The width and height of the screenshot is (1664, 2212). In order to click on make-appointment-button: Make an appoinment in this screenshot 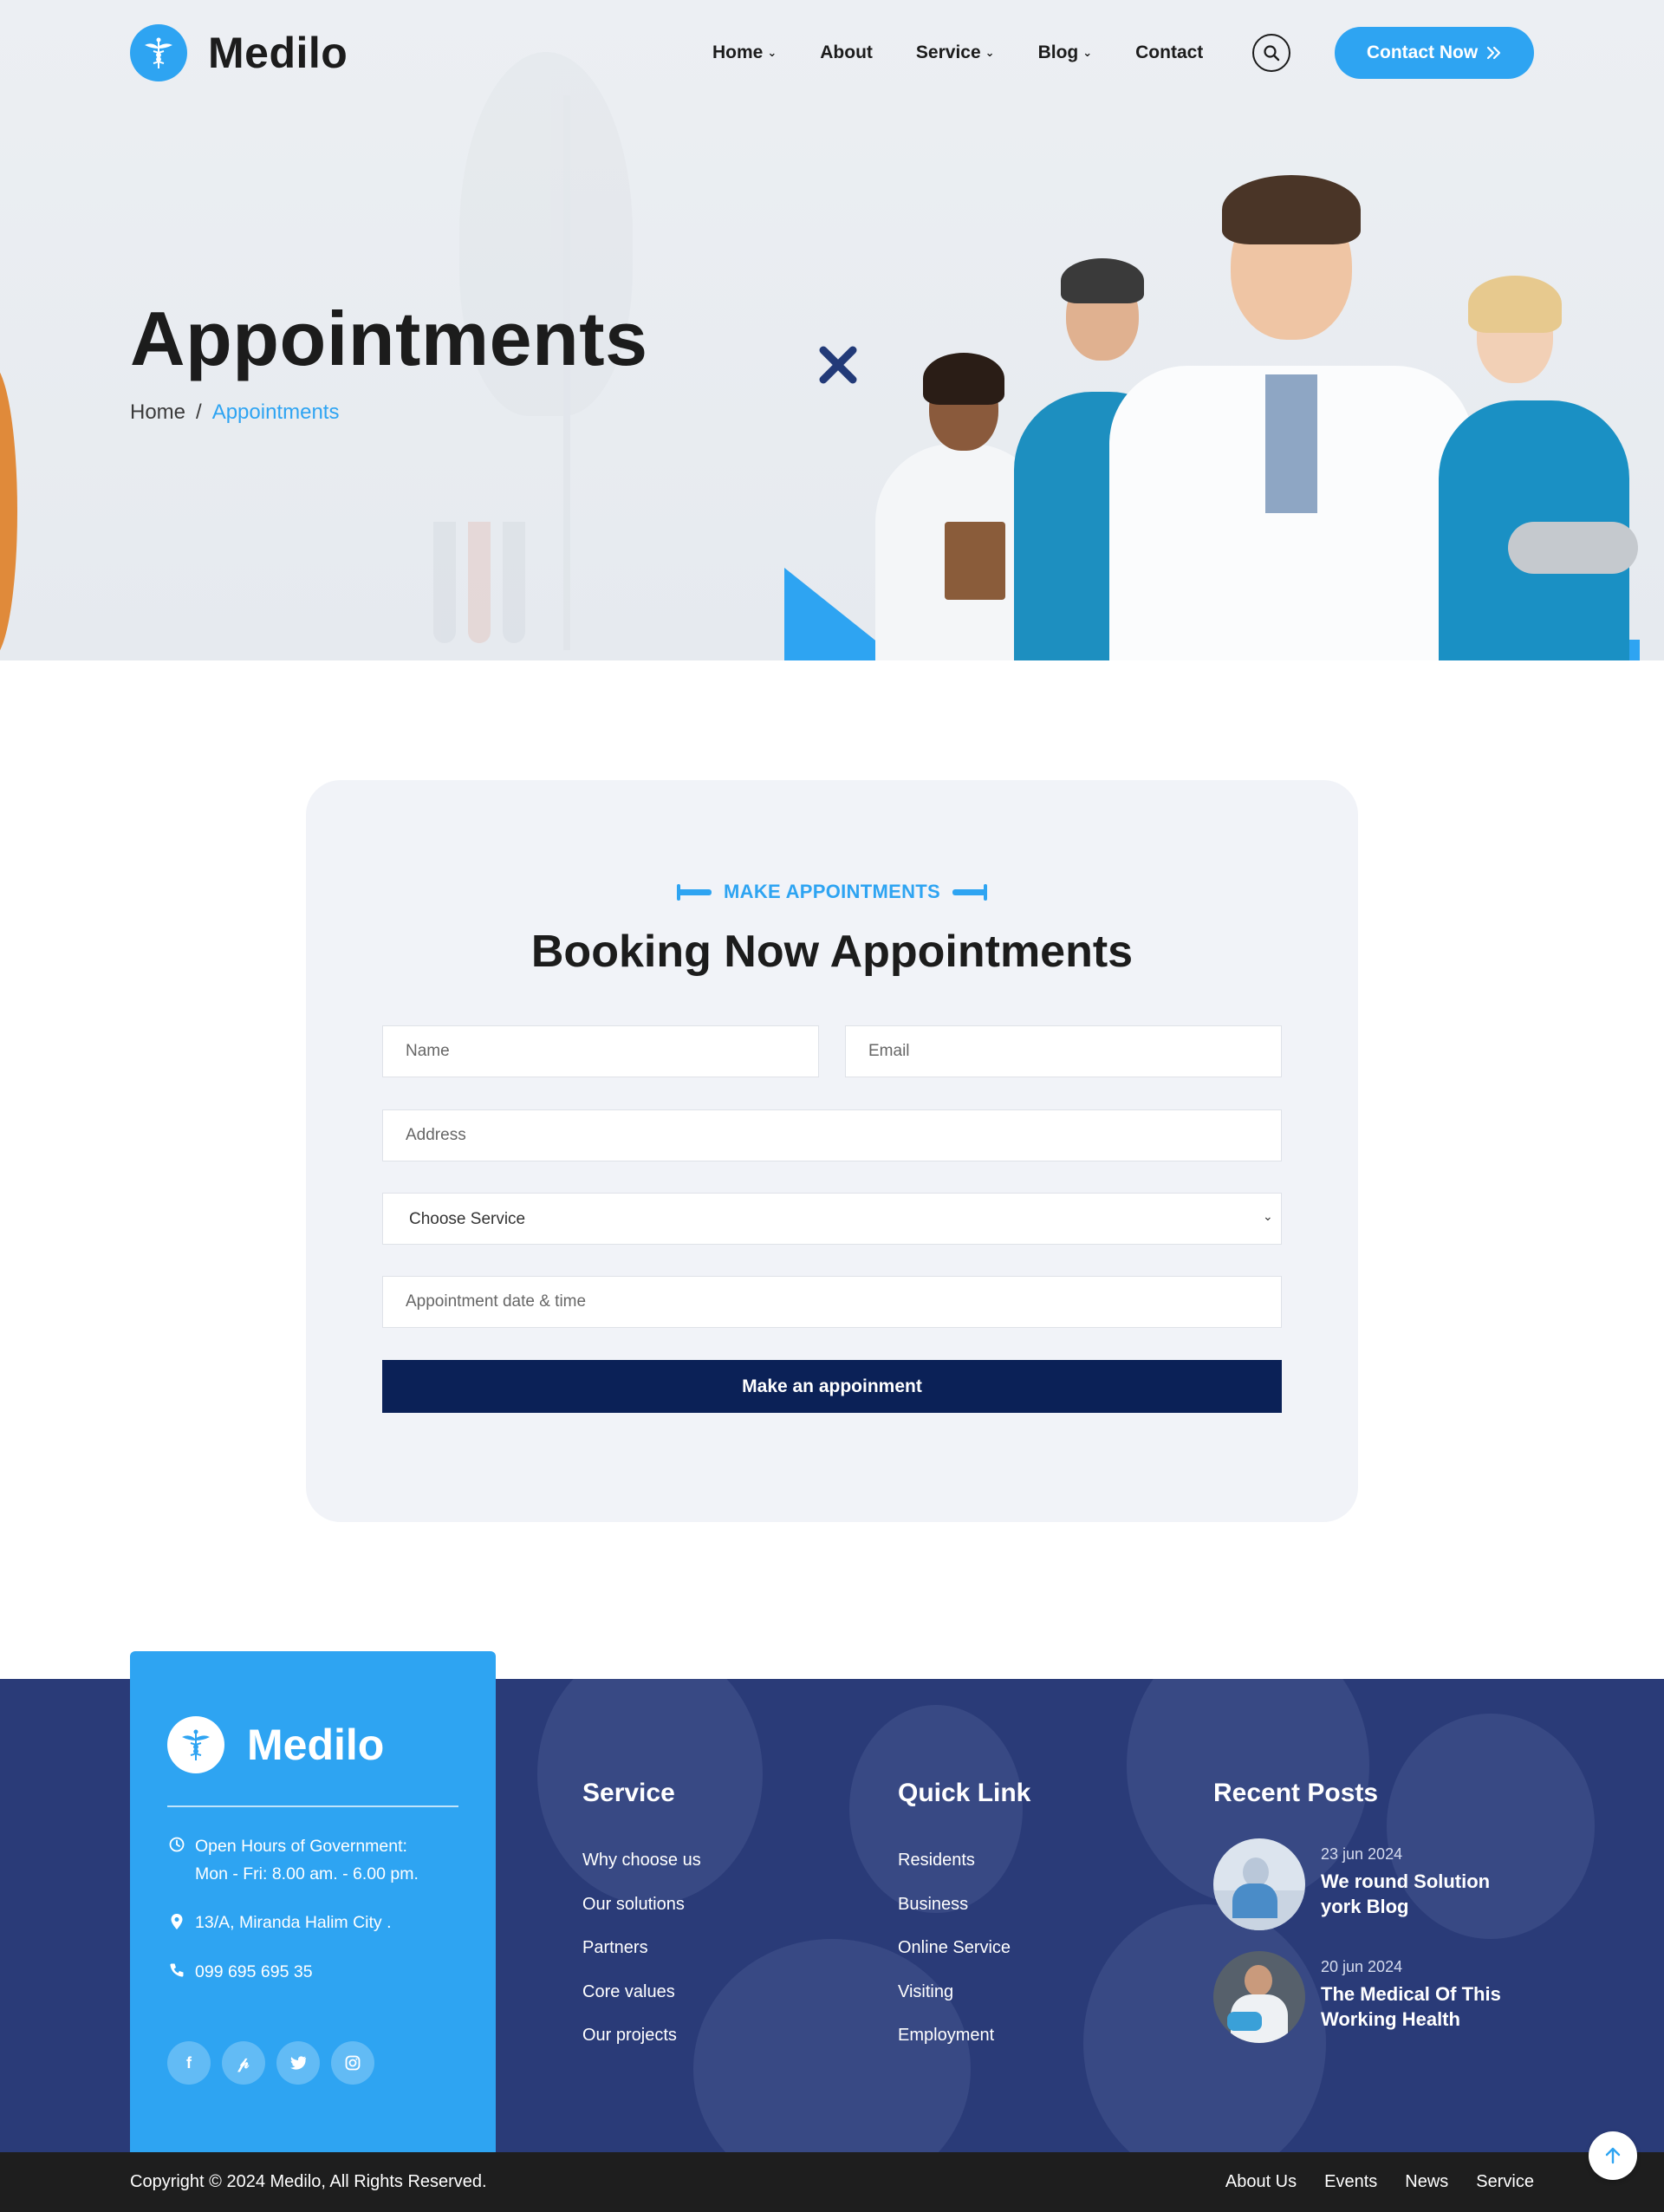, I will do `click(832, 1386)`.